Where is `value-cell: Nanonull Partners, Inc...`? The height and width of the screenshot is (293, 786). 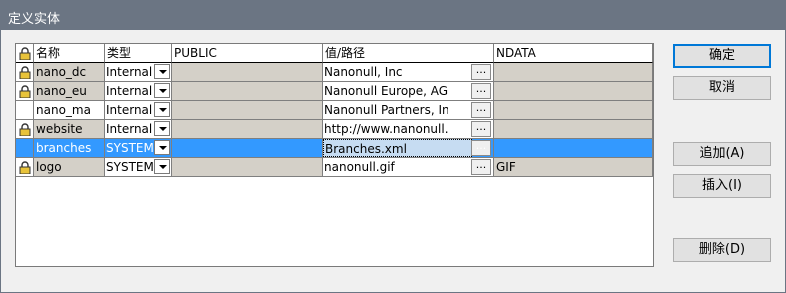 value-cell: Nanonull Partners, Inc... is located at coordinates (408, 110).